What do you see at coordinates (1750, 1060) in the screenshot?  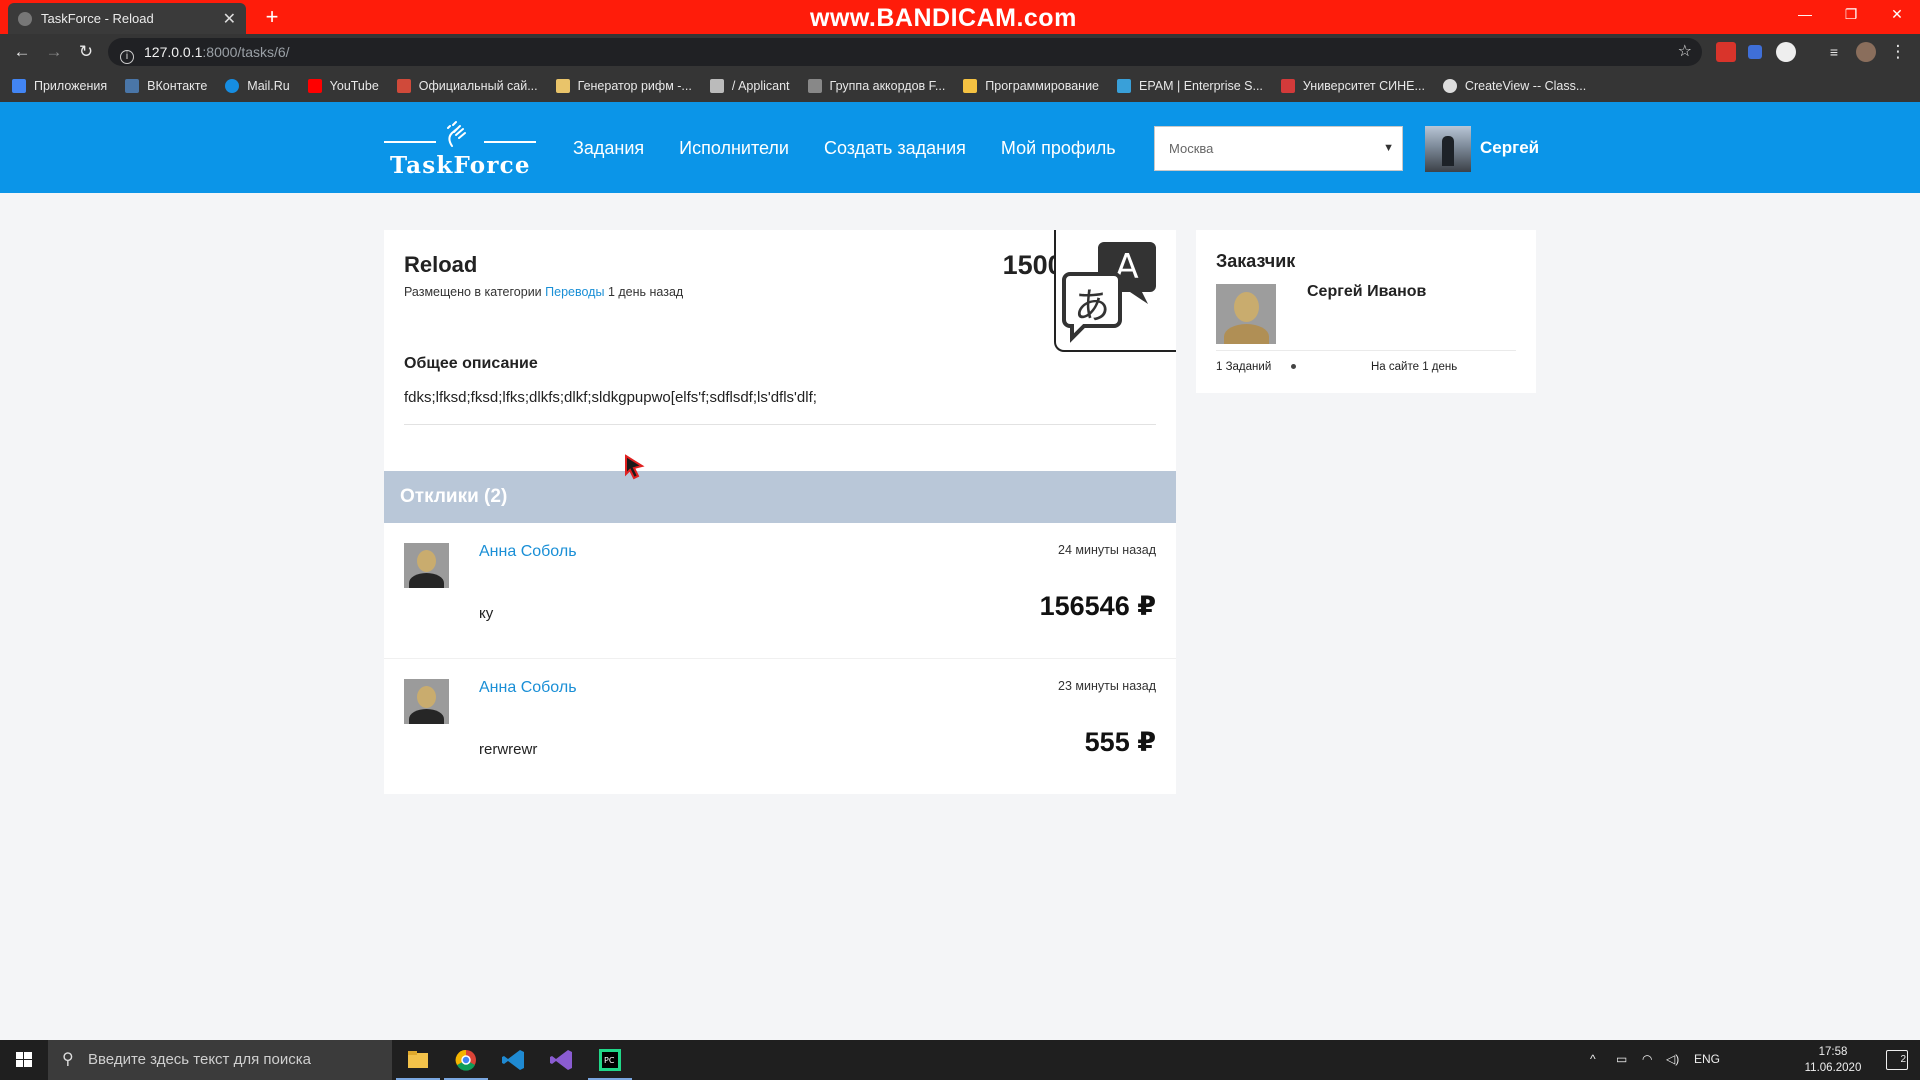 I see `system-tray: ^ ▭ ◠ ◁) ENG` at bounding box center [1750, 1060].